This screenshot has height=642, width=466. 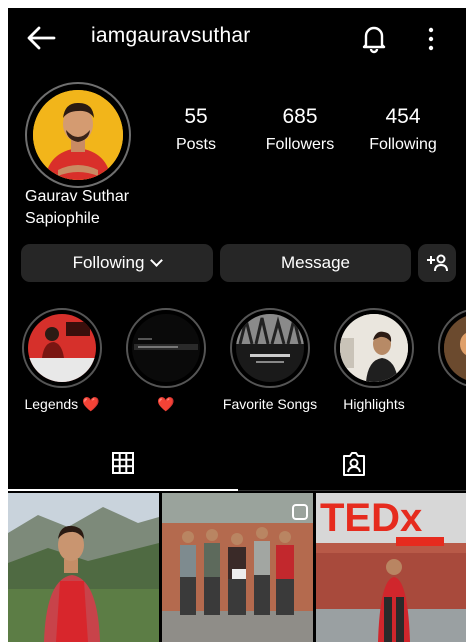 What do you see at coordinates (352, 490) in the screenshot?
I see `tab-divider` at bounding box center [352, 490].